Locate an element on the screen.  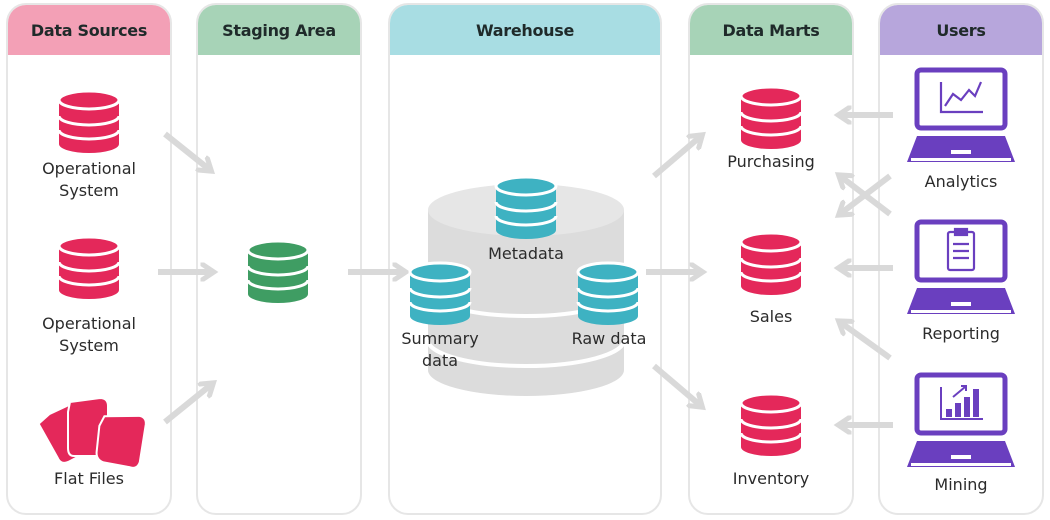
label-mining: Mining is located at coordinates (961, 484).